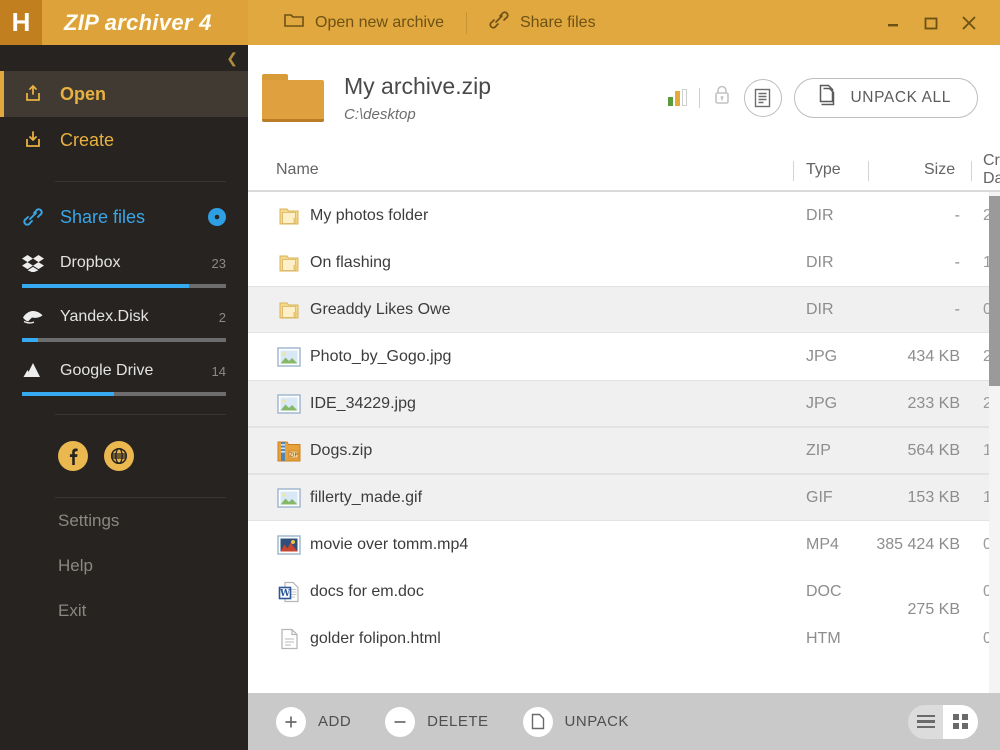  I want to click on chevron-left-icon: ❮, so click(232, 57).